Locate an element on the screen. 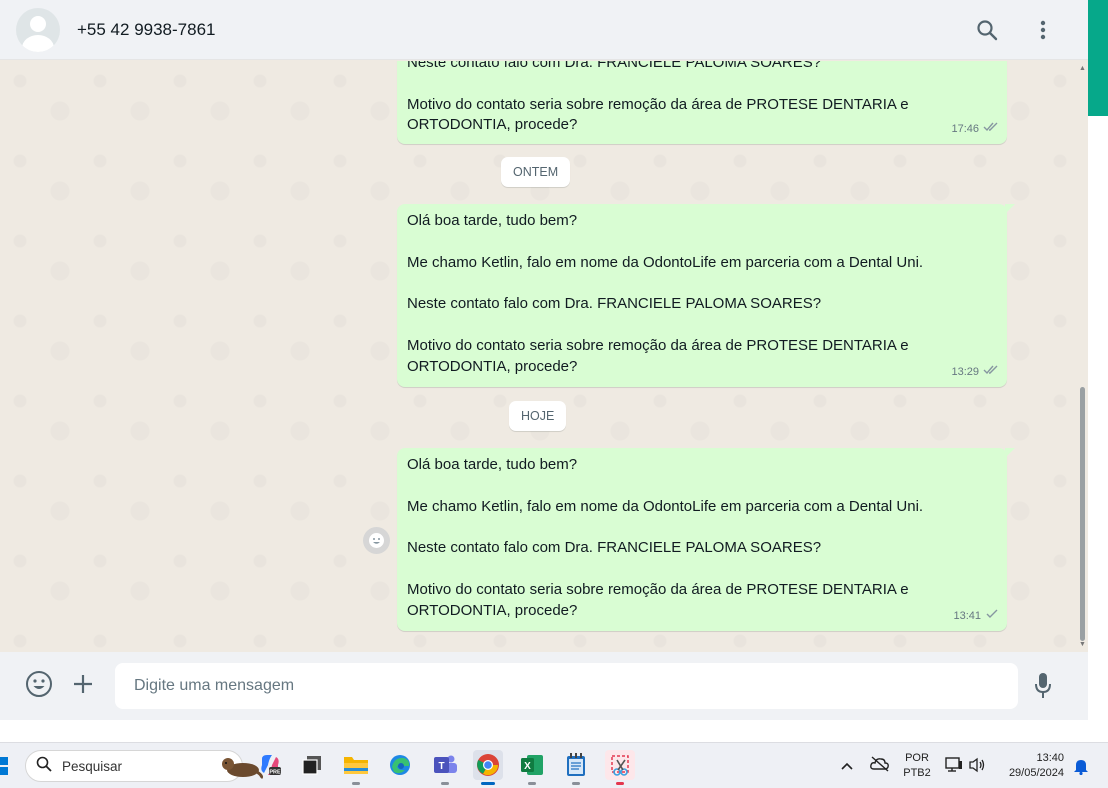 The width and height of the screenshot is (1108, 788). onedrive-offline-icon is located at coordinates (880, 766).